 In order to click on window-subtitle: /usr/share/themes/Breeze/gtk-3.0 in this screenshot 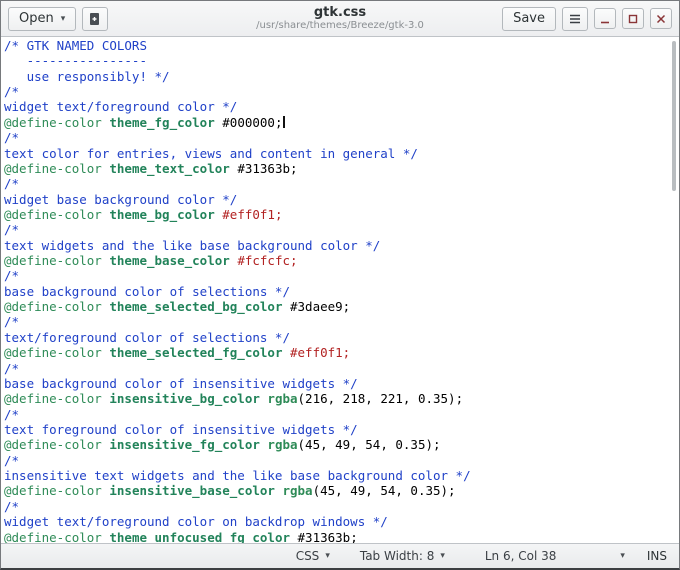, I will do `click(340, 25)`.